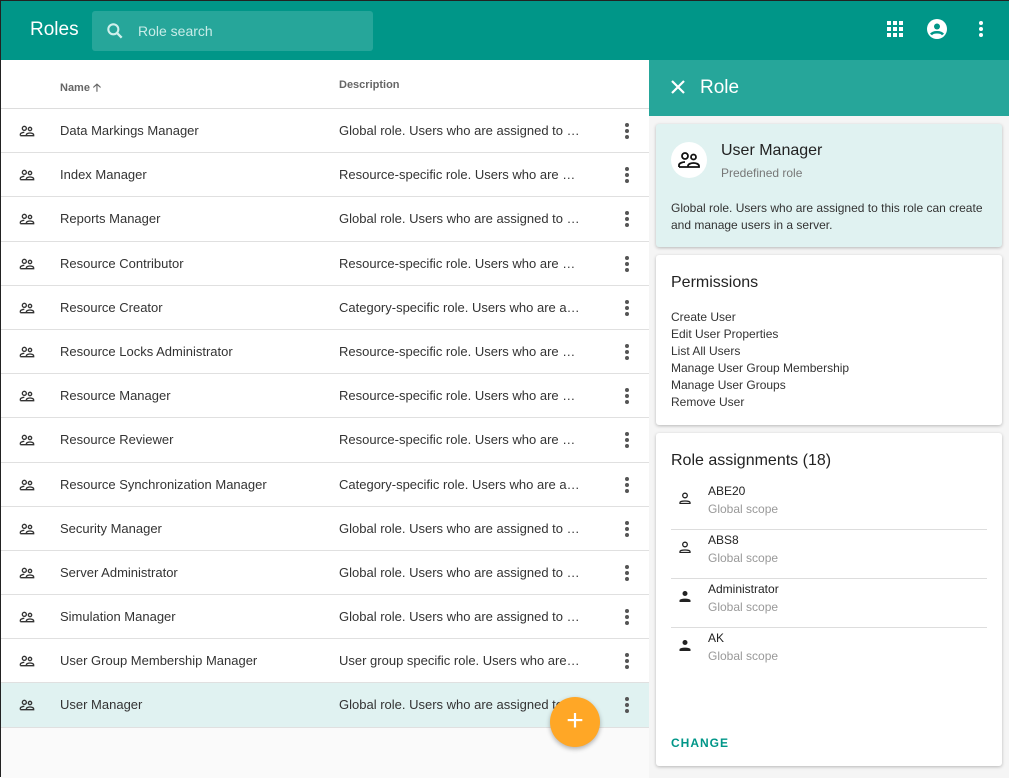  What do you see at coordinates (129, 130) in the screenshot?
I see `role-name-cell: Data Markings Manager` at bounding box center [129, 130].